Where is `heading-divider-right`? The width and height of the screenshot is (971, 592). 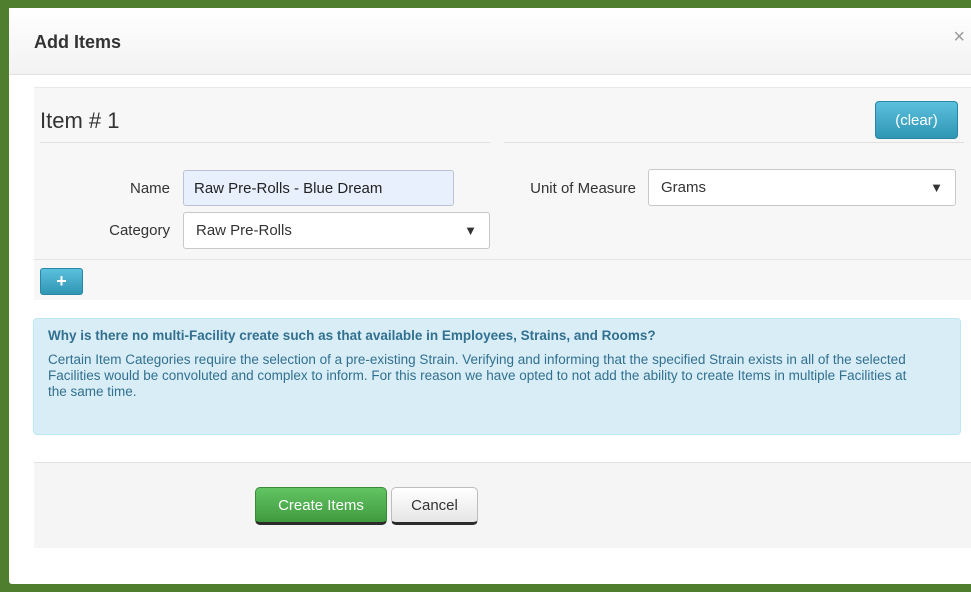 heading-divider-right is located at coordinates (734, 142).